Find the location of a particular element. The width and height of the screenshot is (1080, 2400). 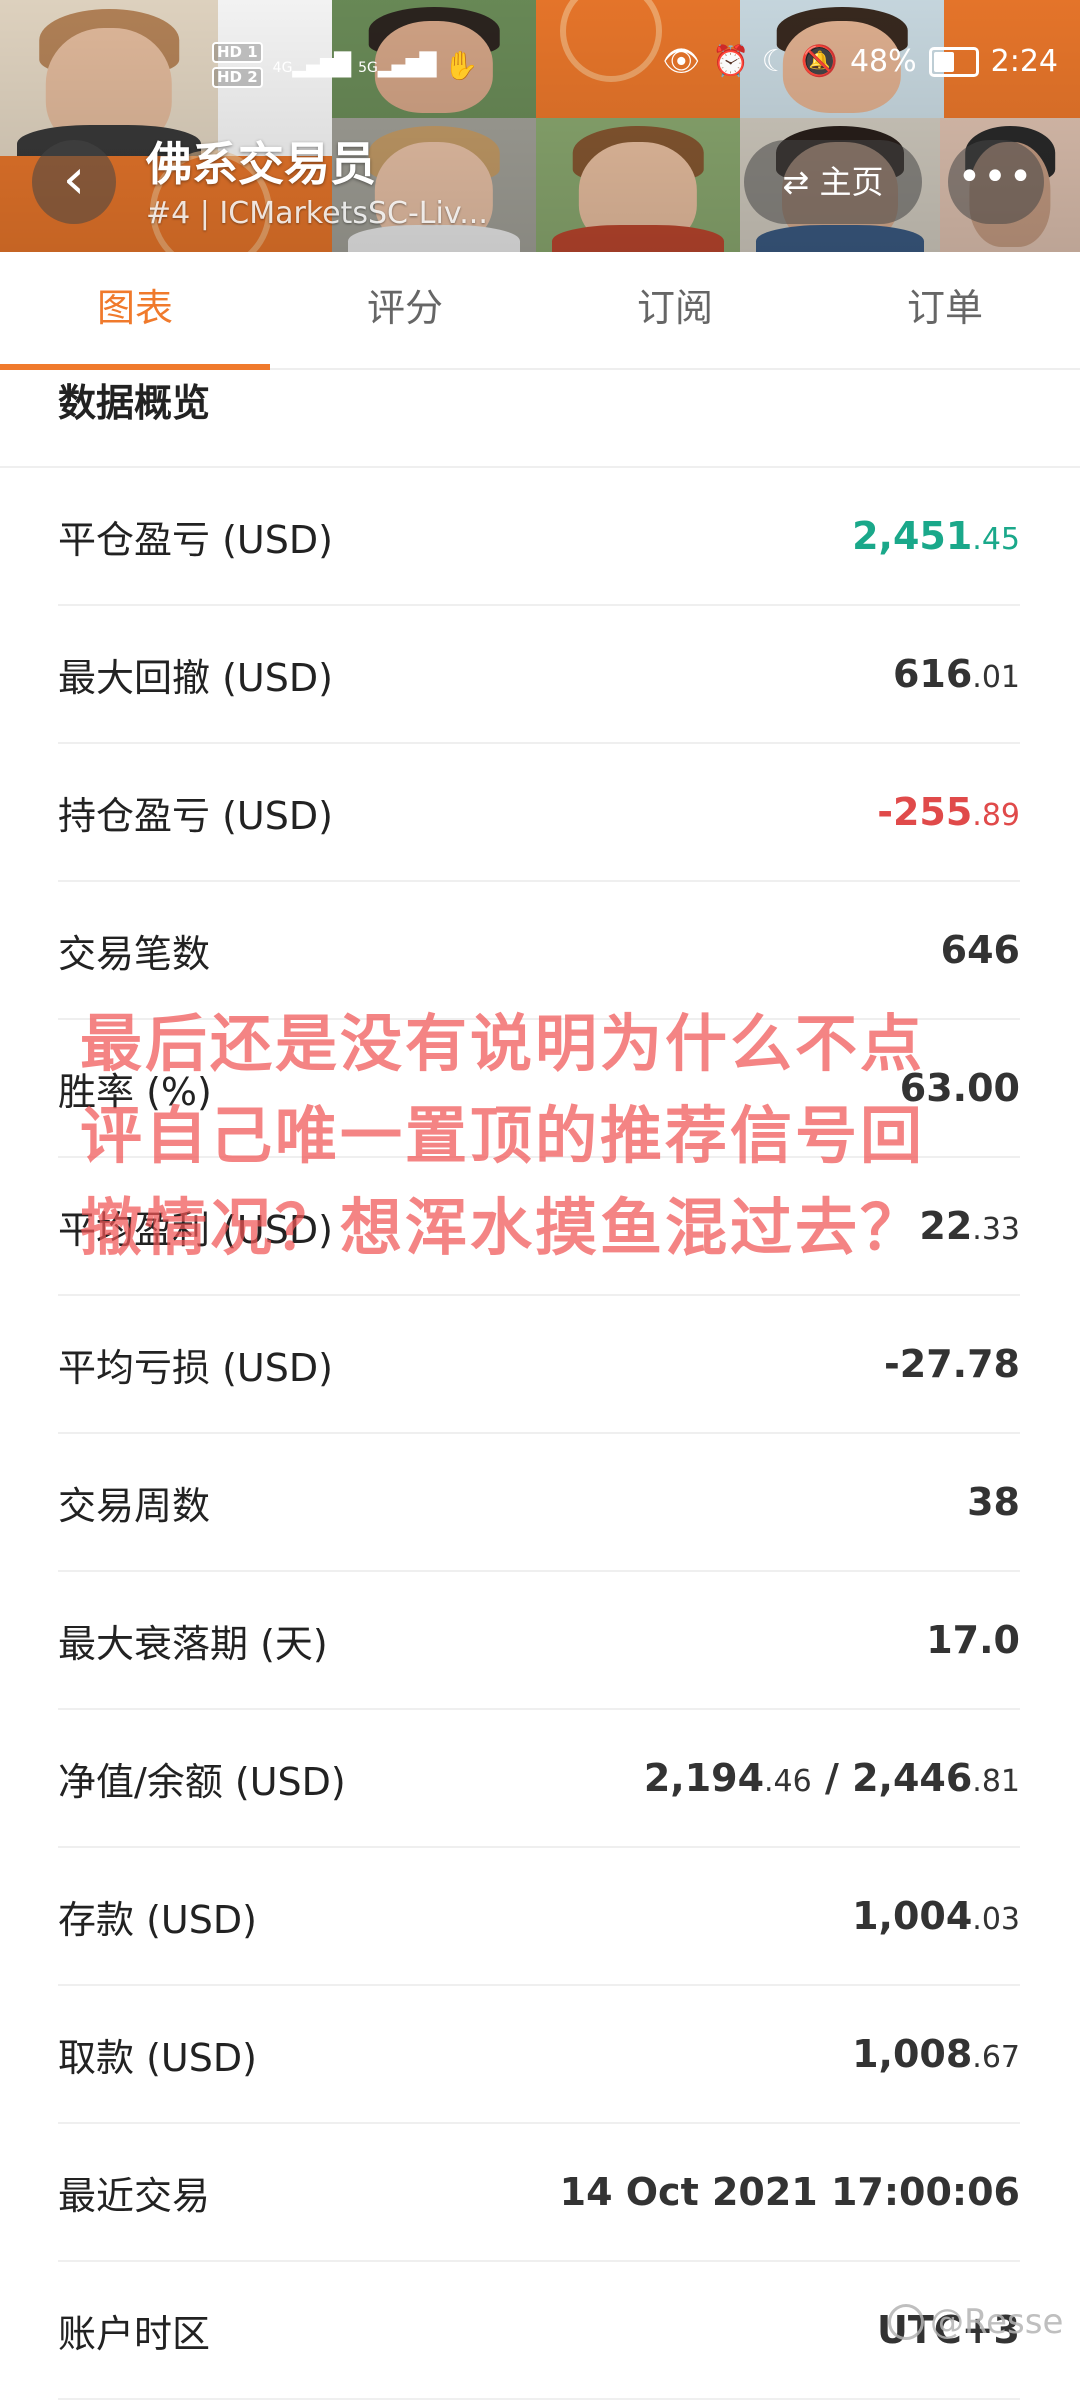

stat-row: 最近交易 14 Oct 2021 17:00:06 is located at coordinates (539, 2193).